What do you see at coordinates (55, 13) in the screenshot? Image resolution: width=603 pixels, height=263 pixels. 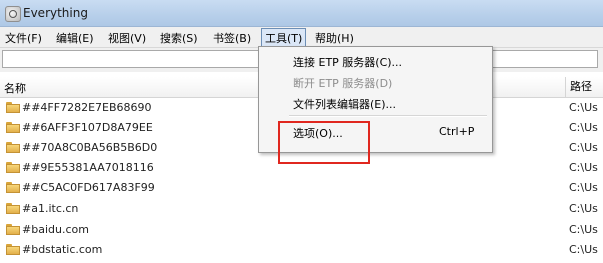 I see `window-title: Everything` at bounding box center [55, 13].